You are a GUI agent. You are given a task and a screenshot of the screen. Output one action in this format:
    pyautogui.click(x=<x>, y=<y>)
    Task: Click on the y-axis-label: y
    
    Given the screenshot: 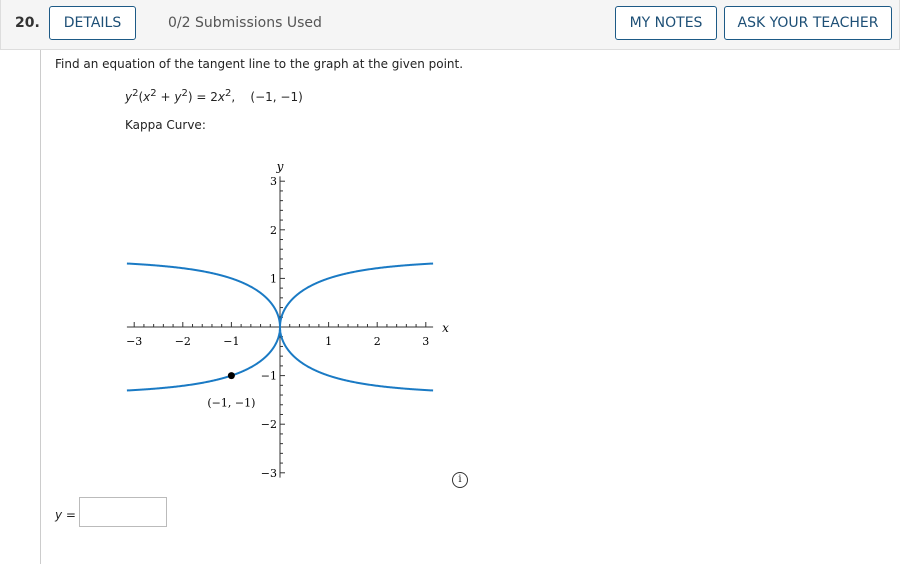 What is the action you would take?
    pyautogui.click(x=280, y=166)
    